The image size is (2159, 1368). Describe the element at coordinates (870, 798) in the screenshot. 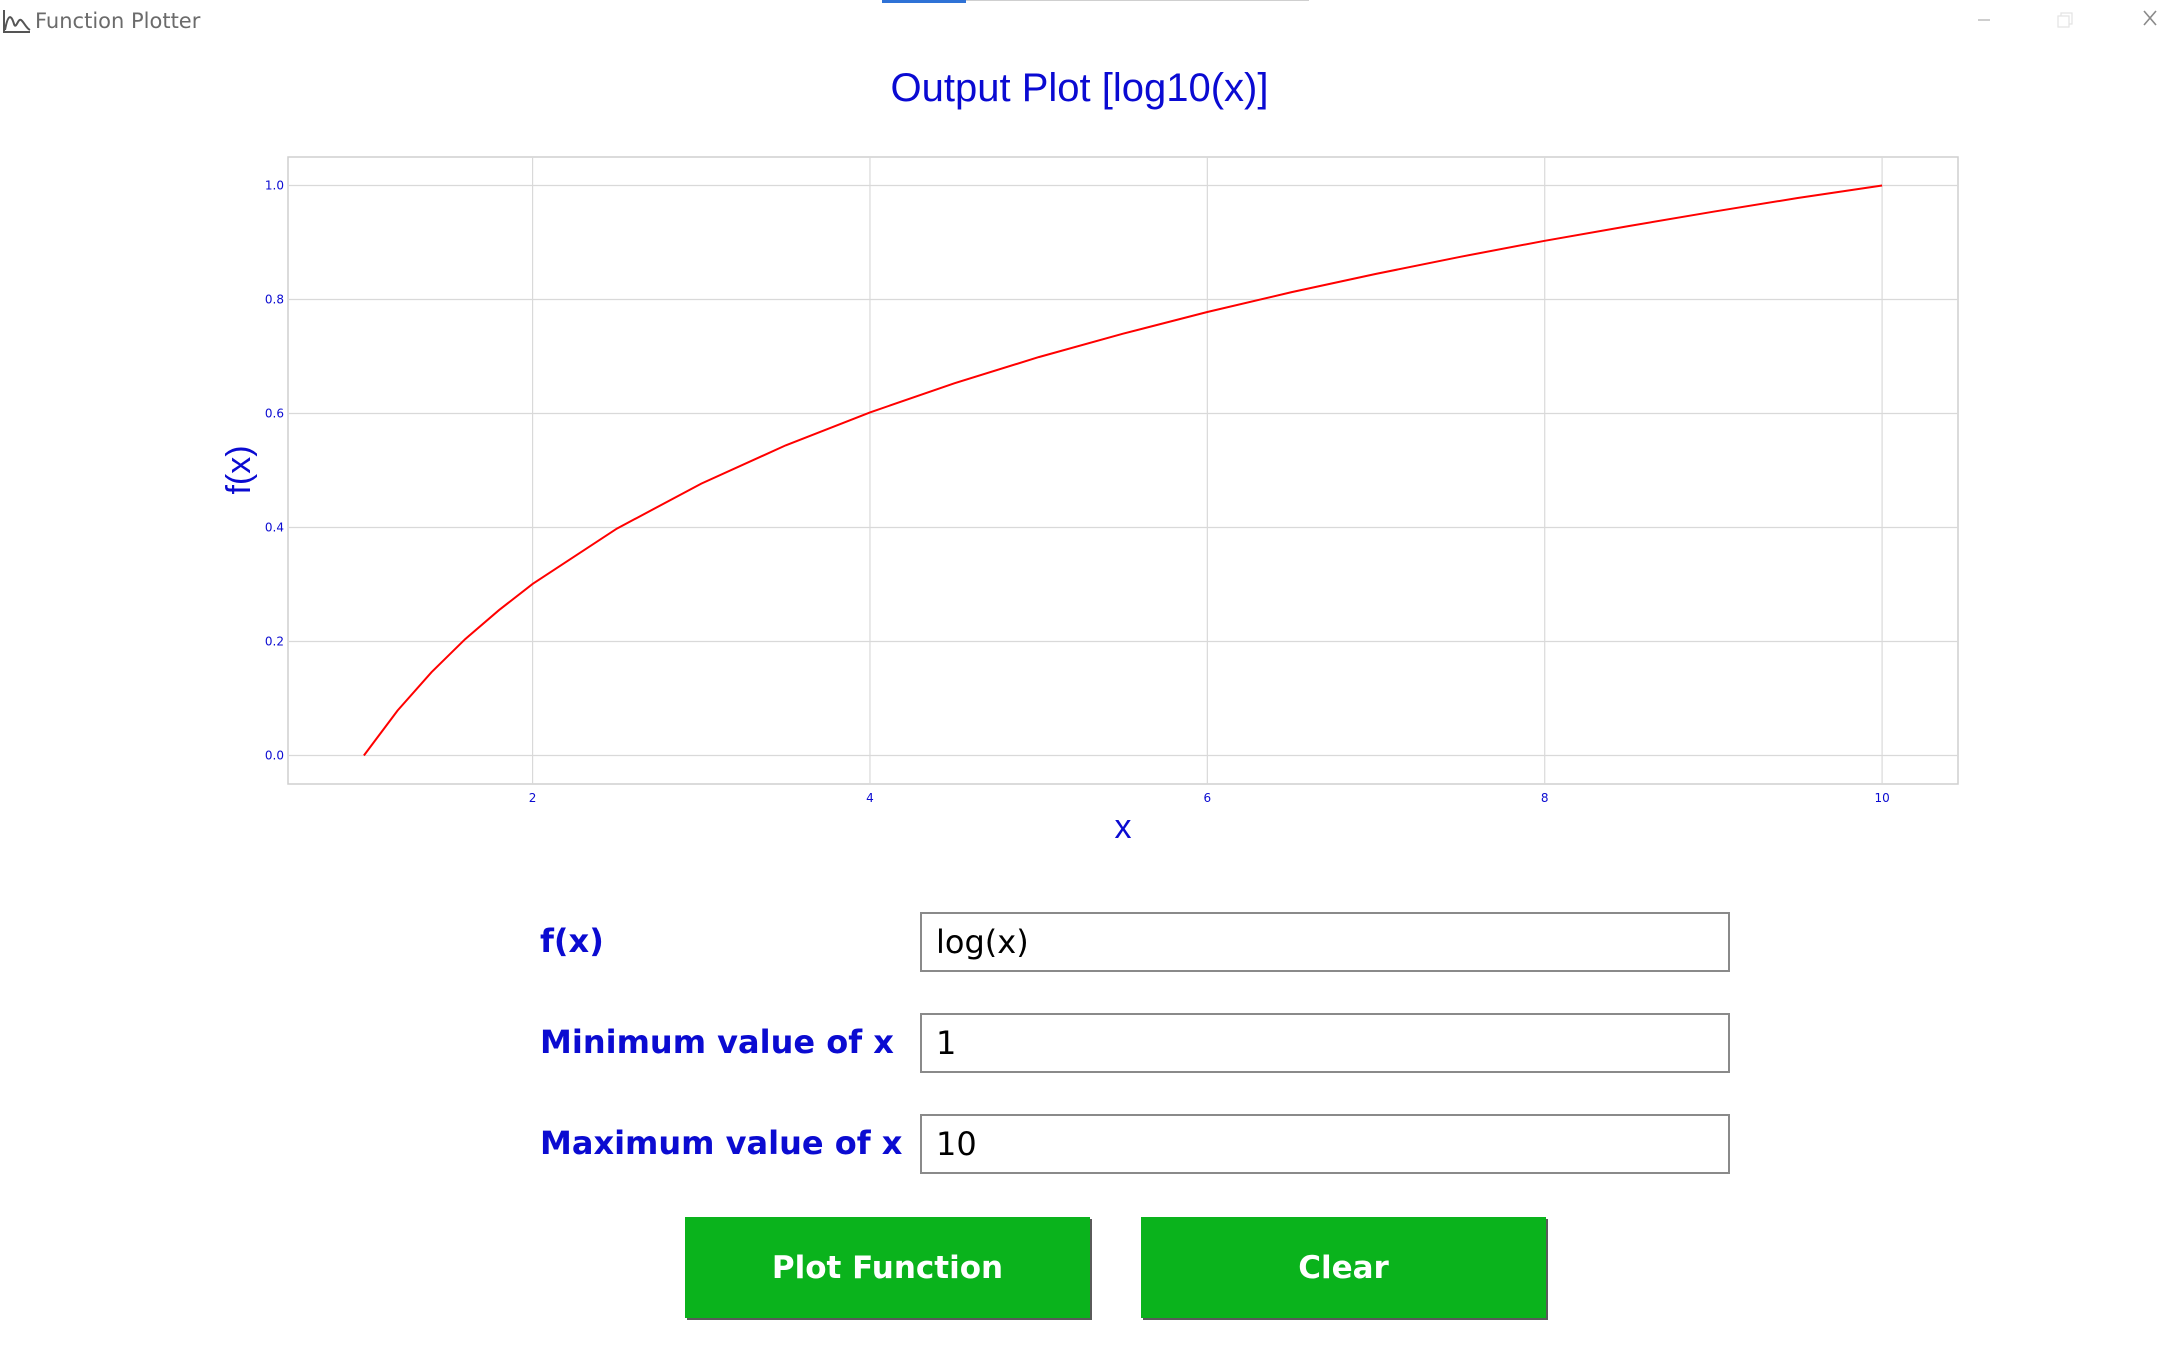

I see `x-tick-label: 4` at that location.